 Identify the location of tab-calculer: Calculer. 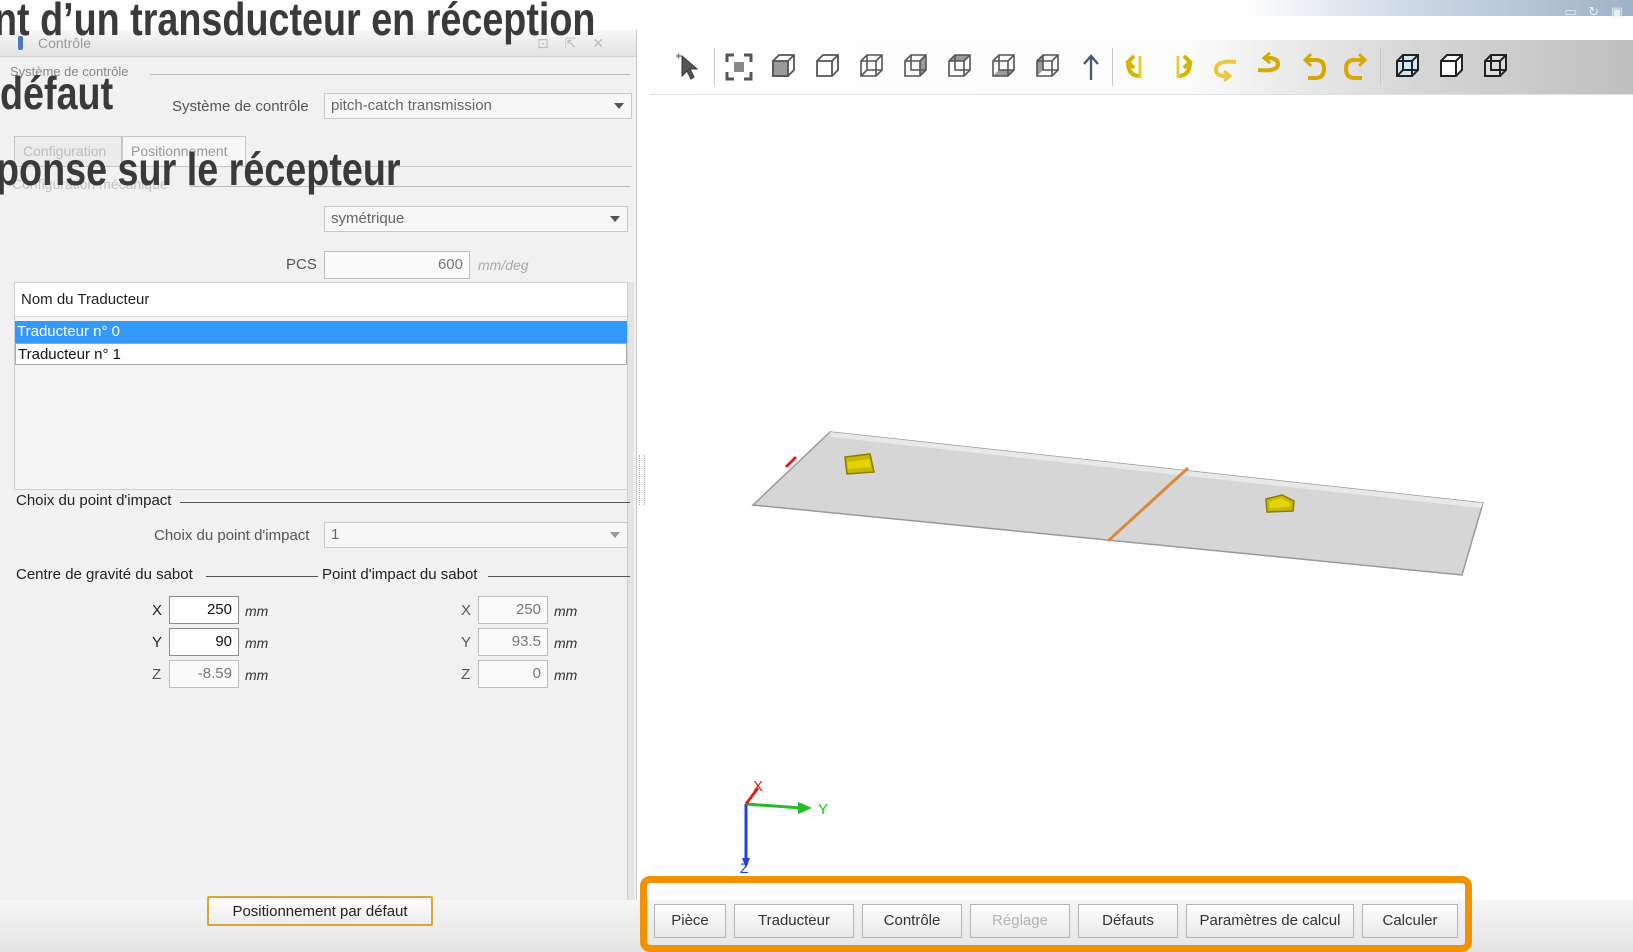
(1410, 921).